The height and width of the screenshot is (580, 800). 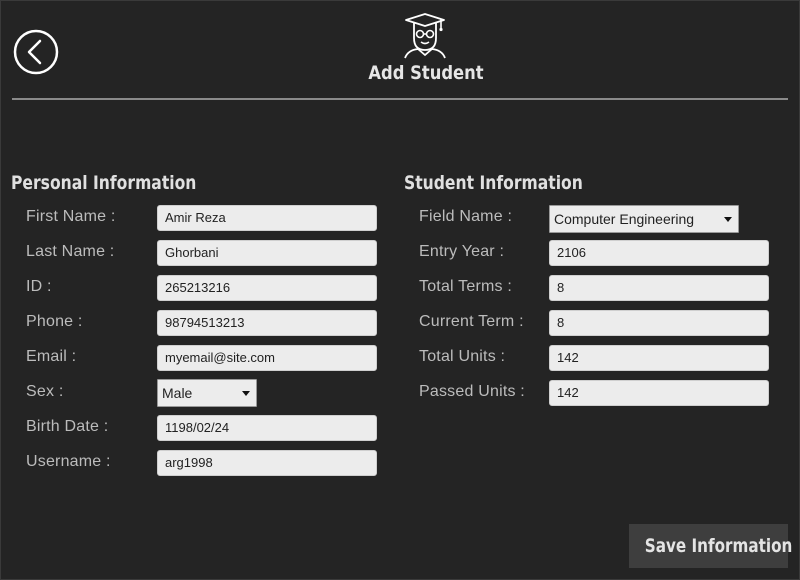 What do you see at coordinates (718, 546) in the screenshot?
I see `save-information-label: Save Information` at bounding box center [718, 546].